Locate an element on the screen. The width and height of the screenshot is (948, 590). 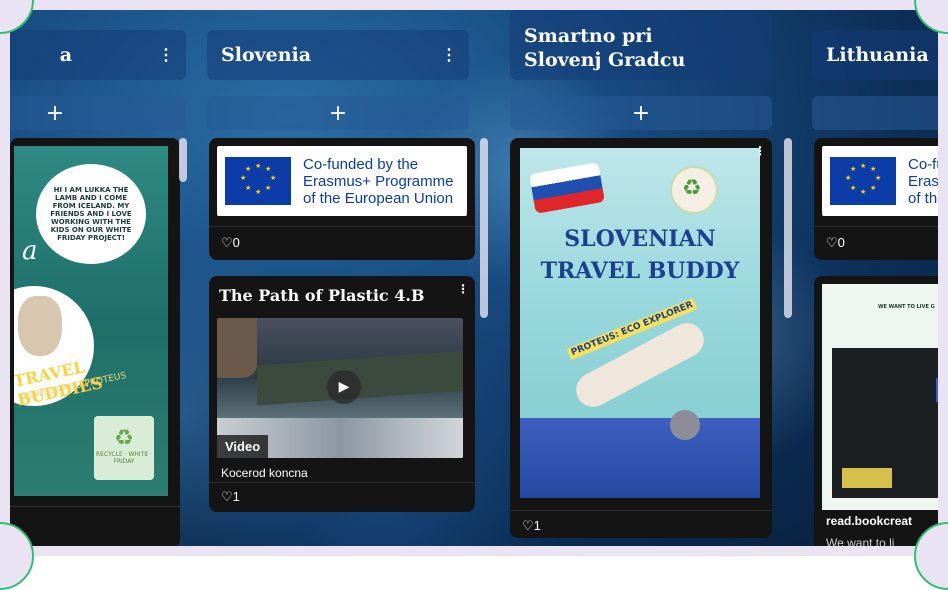
link-preview-image: WE WANT TO LIVE G is located at coordinates (880, 397).